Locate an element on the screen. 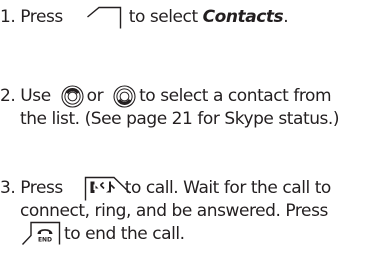  nav-up-icon is located at coordinates (72, 96).